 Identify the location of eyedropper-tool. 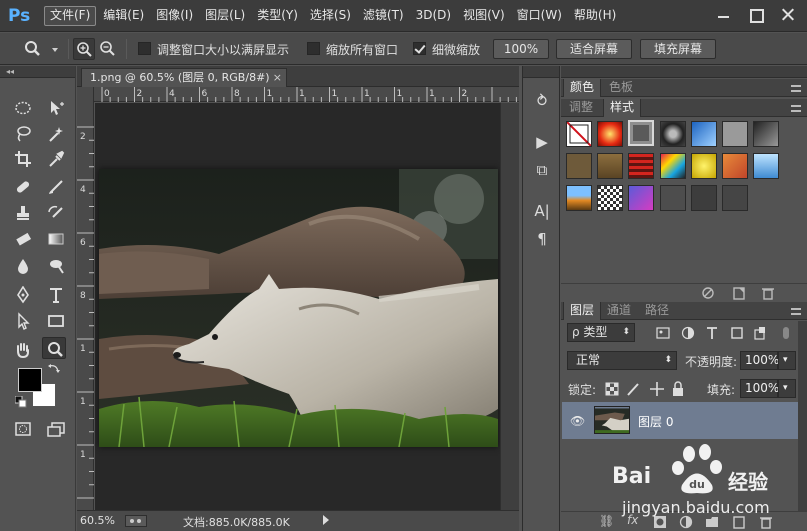
(56, 159).